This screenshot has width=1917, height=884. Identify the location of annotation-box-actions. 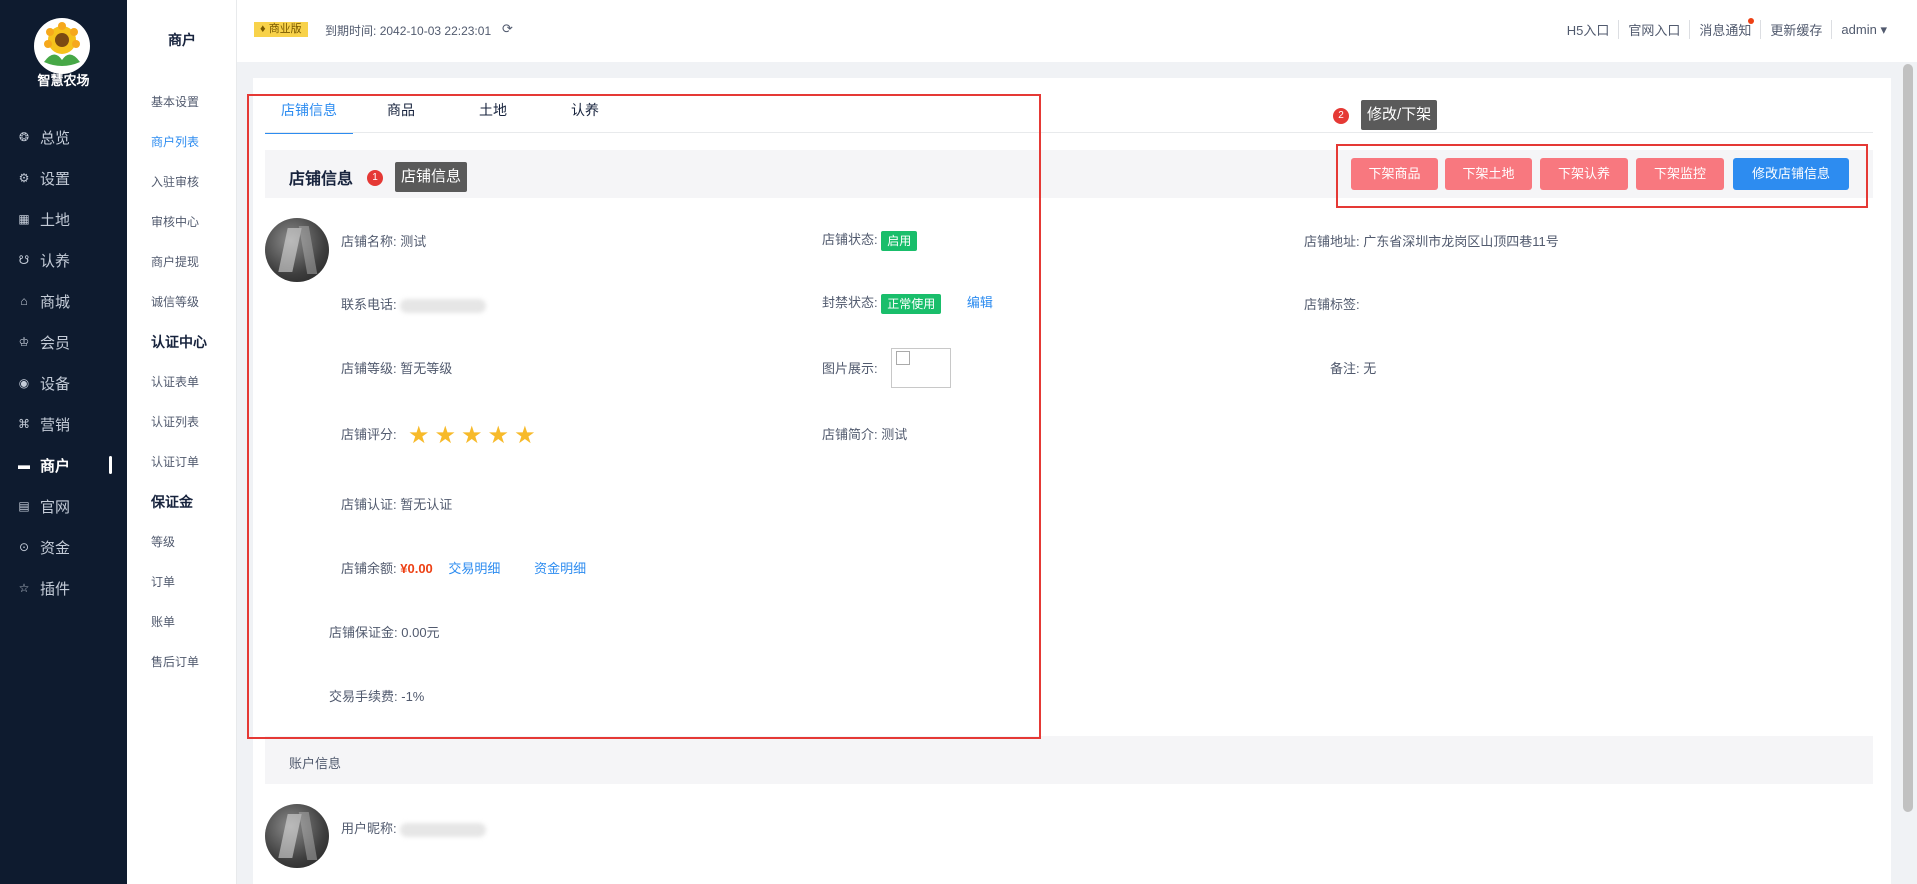
(1602, 176).